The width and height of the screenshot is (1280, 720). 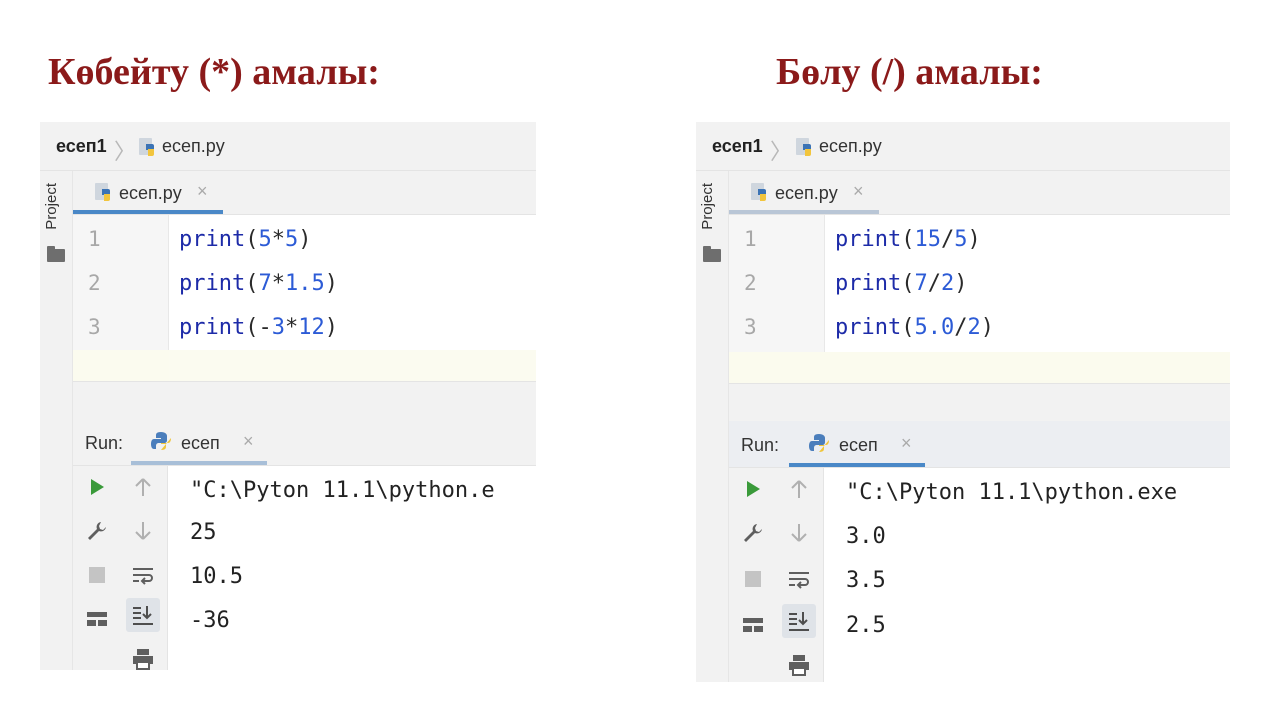 What do you see at coordinates (866, 536) in the screenshot?
I see `output-line: 3.0` at bounding box center [866, 536].